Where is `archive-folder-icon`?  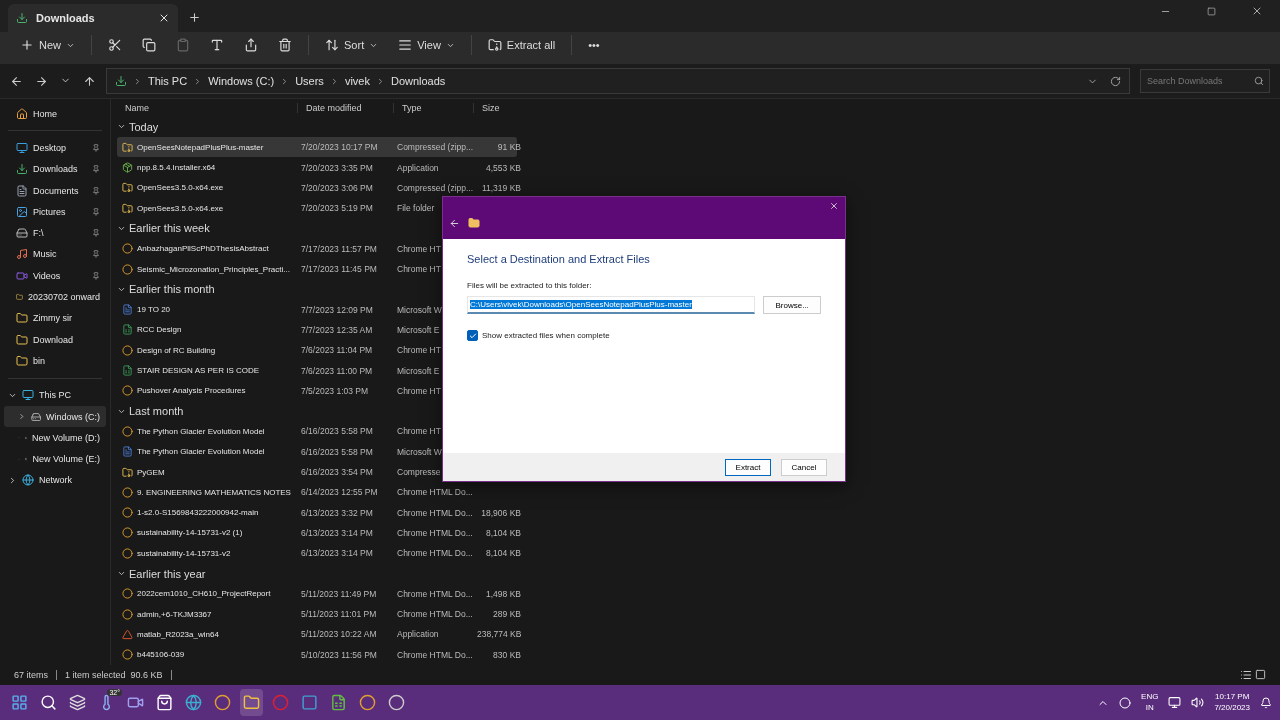 archive-folder-icon is located at coordinates (494, 45).